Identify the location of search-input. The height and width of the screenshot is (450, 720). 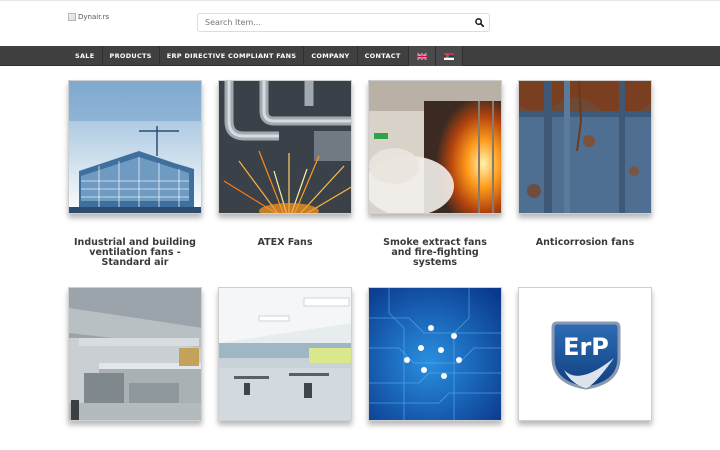
(333, 22).